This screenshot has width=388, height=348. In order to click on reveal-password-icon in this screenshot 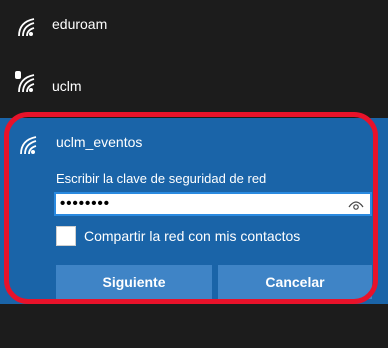, I will do `click(356, 204)`.